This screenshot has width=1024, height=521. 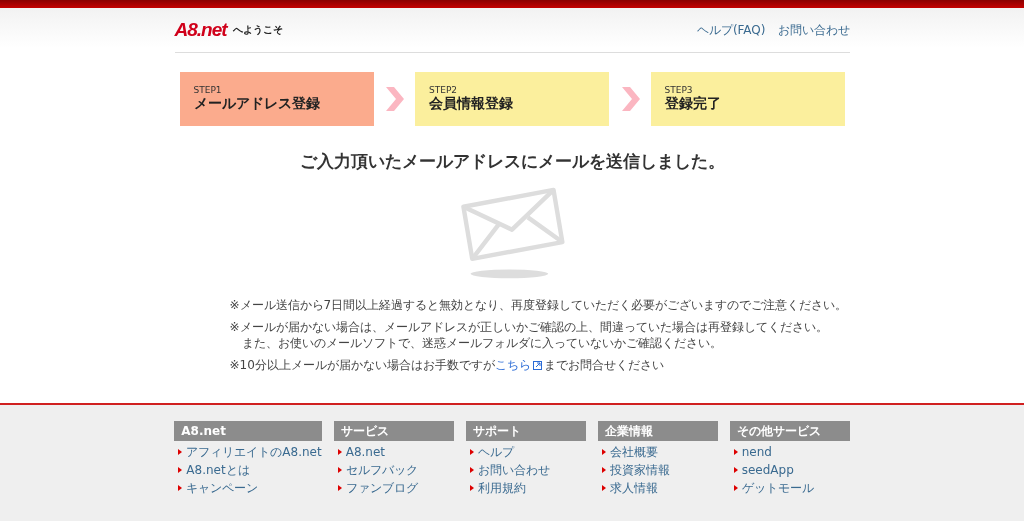 What do you see at coordinates (208, 90) in the screenshot?
I see `step-number: STEP1` at bounding box center [208, 90].